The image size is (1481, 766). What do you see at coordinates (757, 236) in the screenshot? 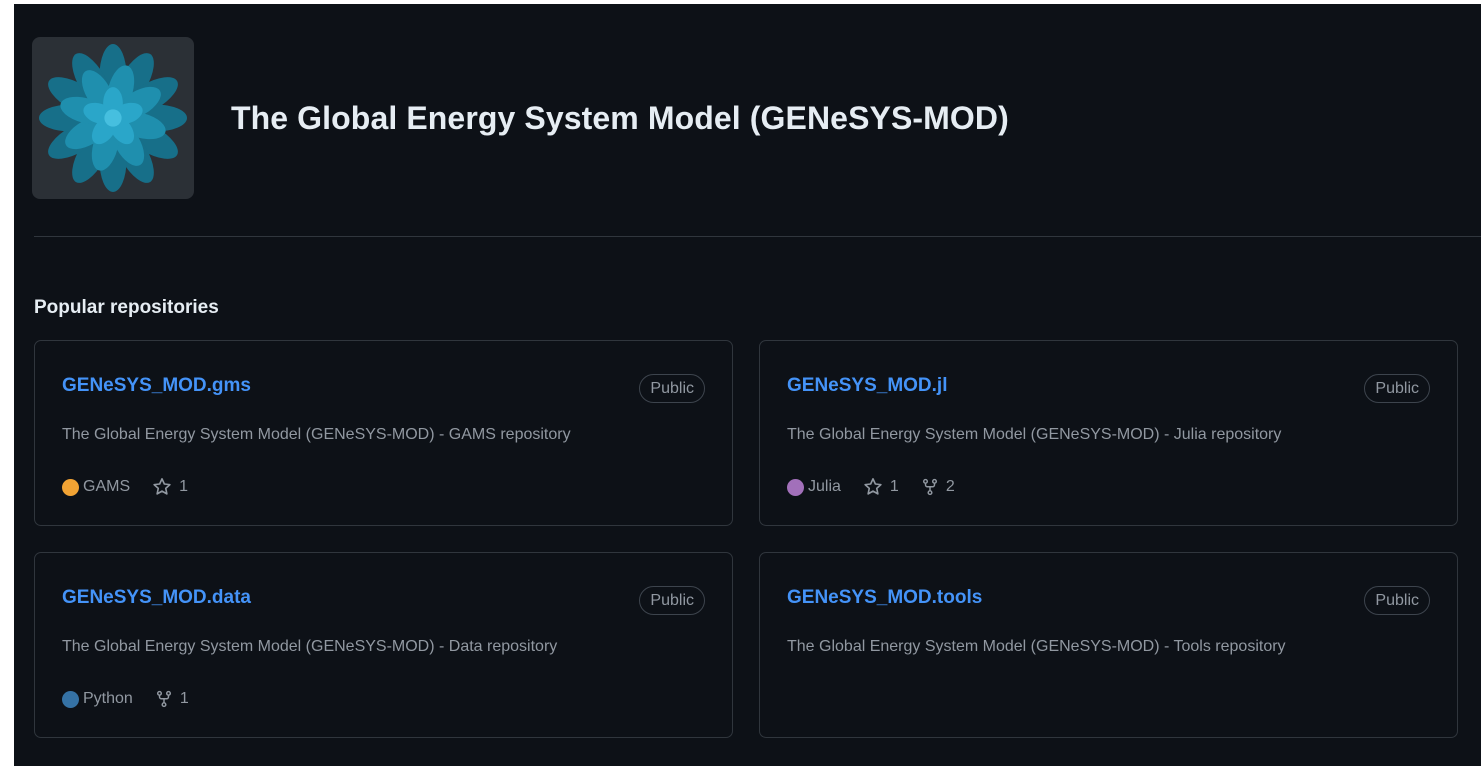
I see `header-divider` at bounding box center [757, 236].